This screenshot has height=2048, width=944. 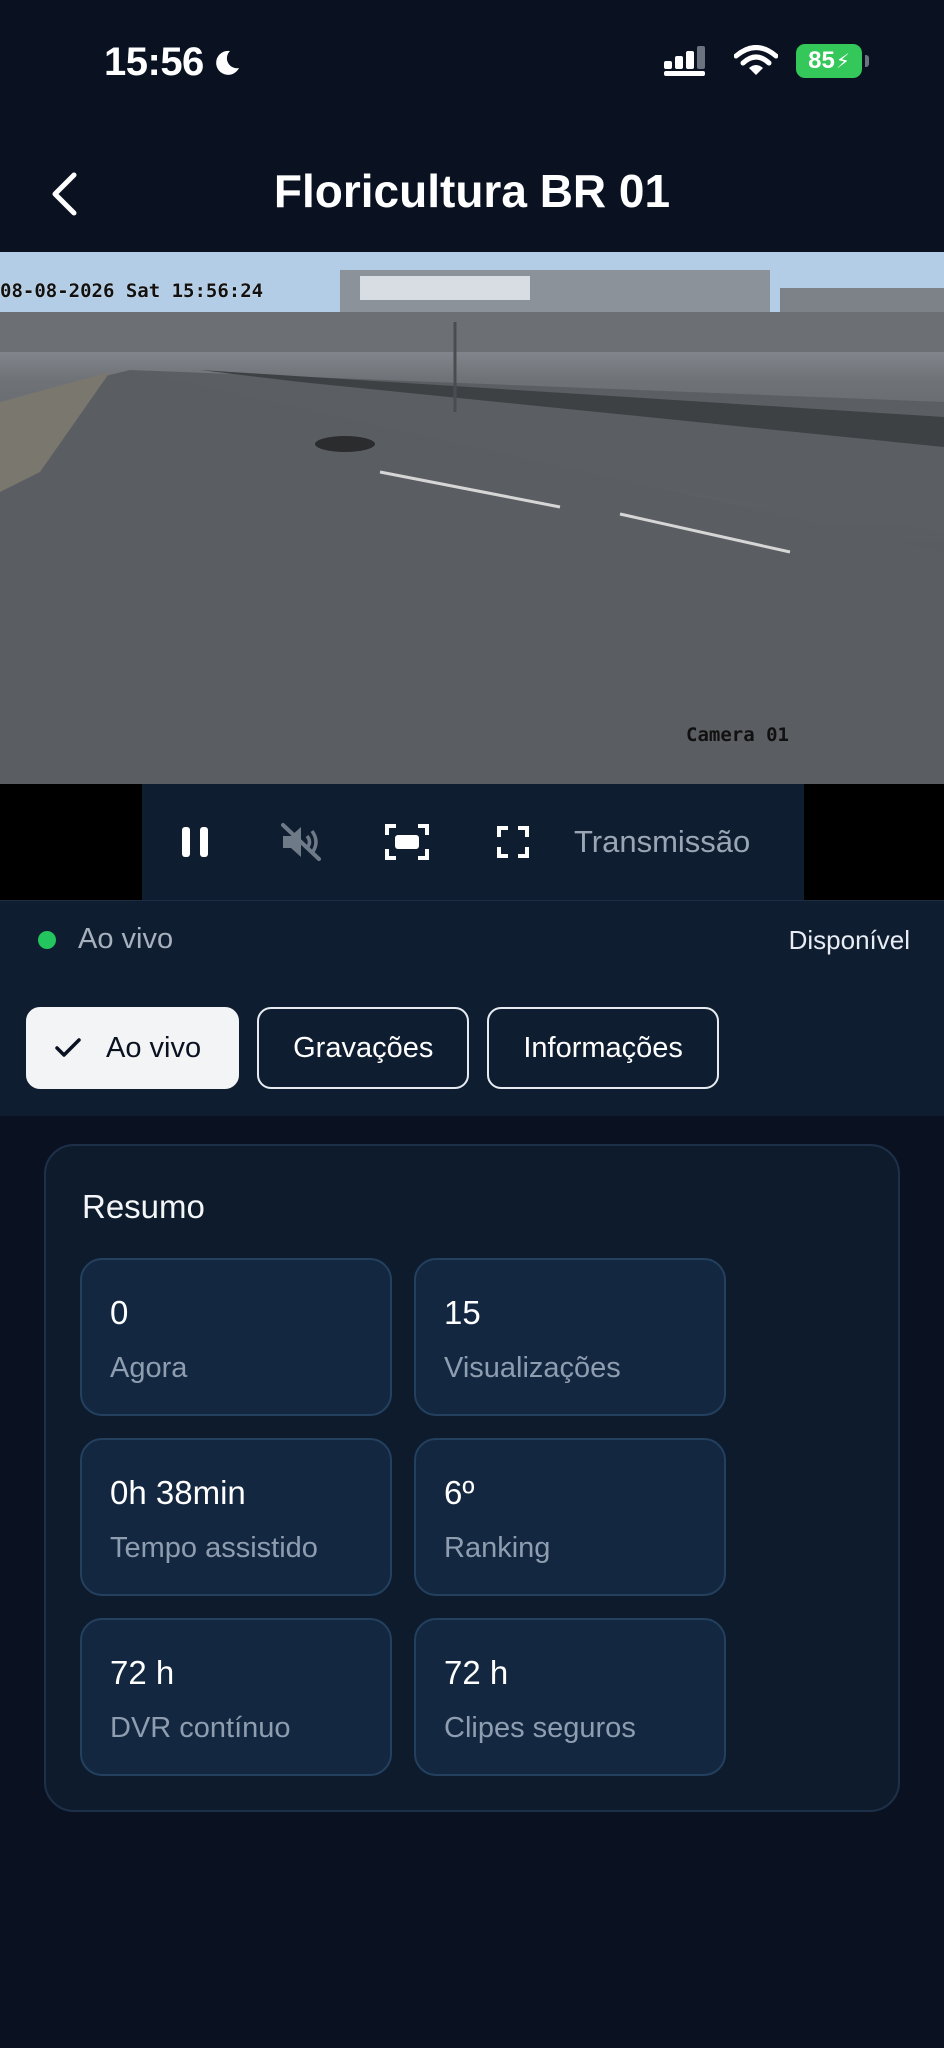 I want to click on status-time: 15:56, so click(x=173, y=62).